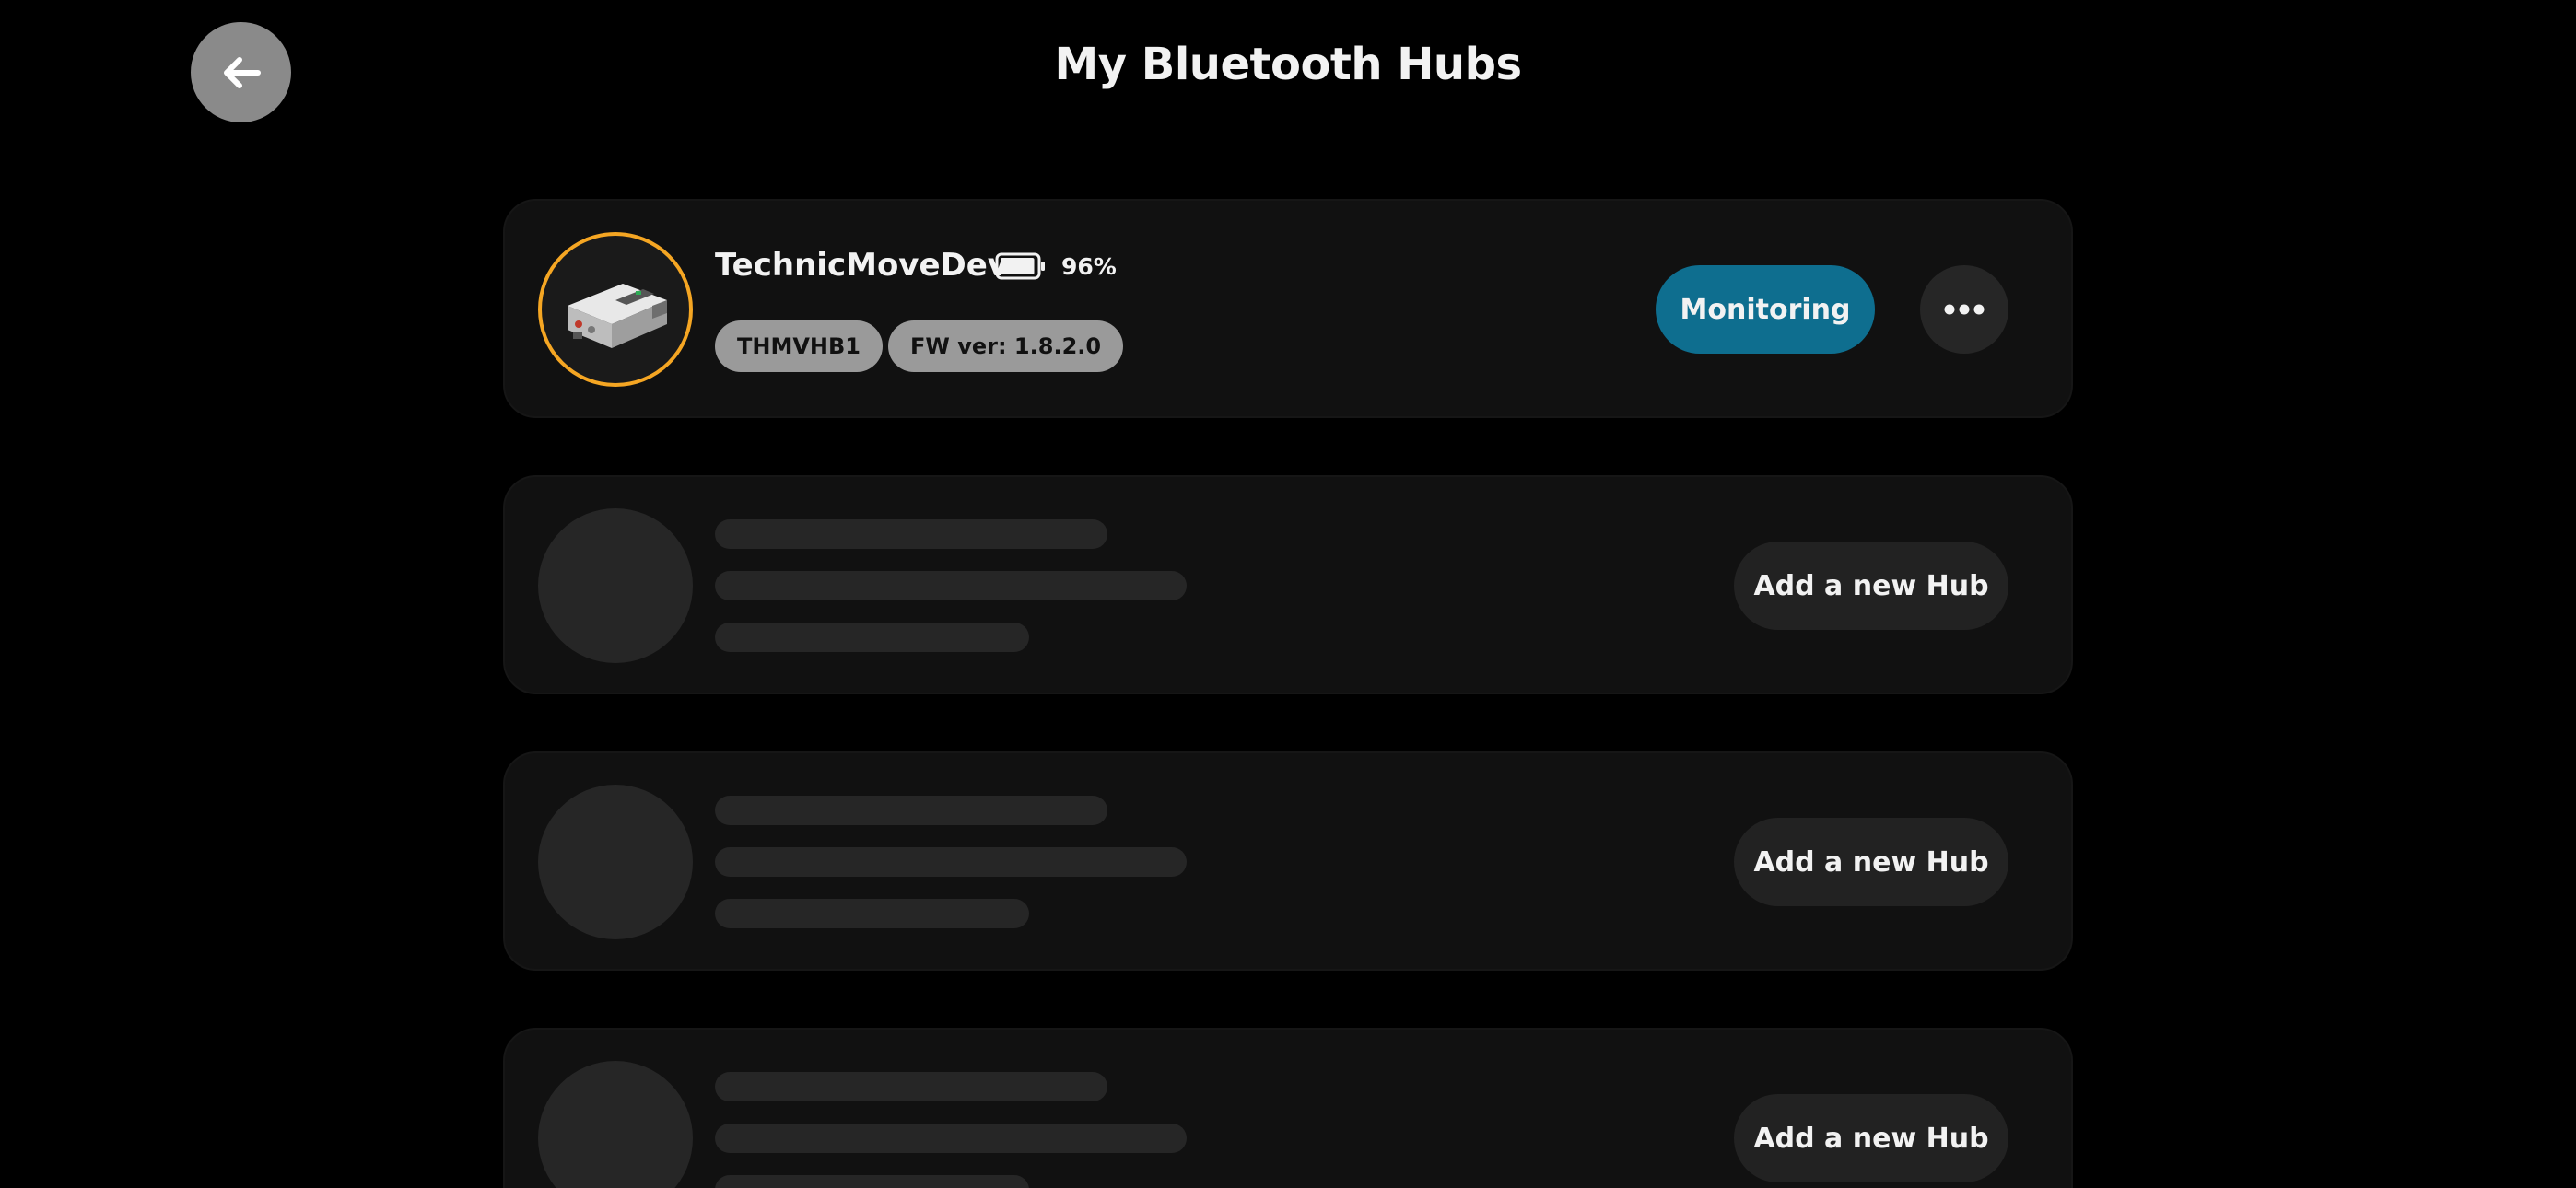 This screenshot has width=2576, height=1188. I want to click on ellipsis-icon, so click(1964, 309).